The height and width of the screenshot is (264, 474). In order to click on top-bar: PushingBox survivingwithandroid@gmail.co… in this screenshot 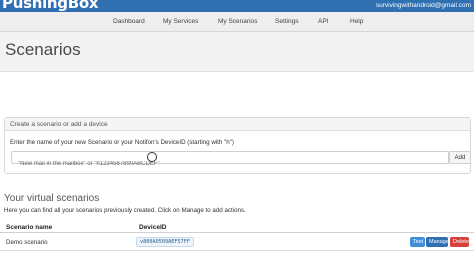, I will do `click(237, 6)`.